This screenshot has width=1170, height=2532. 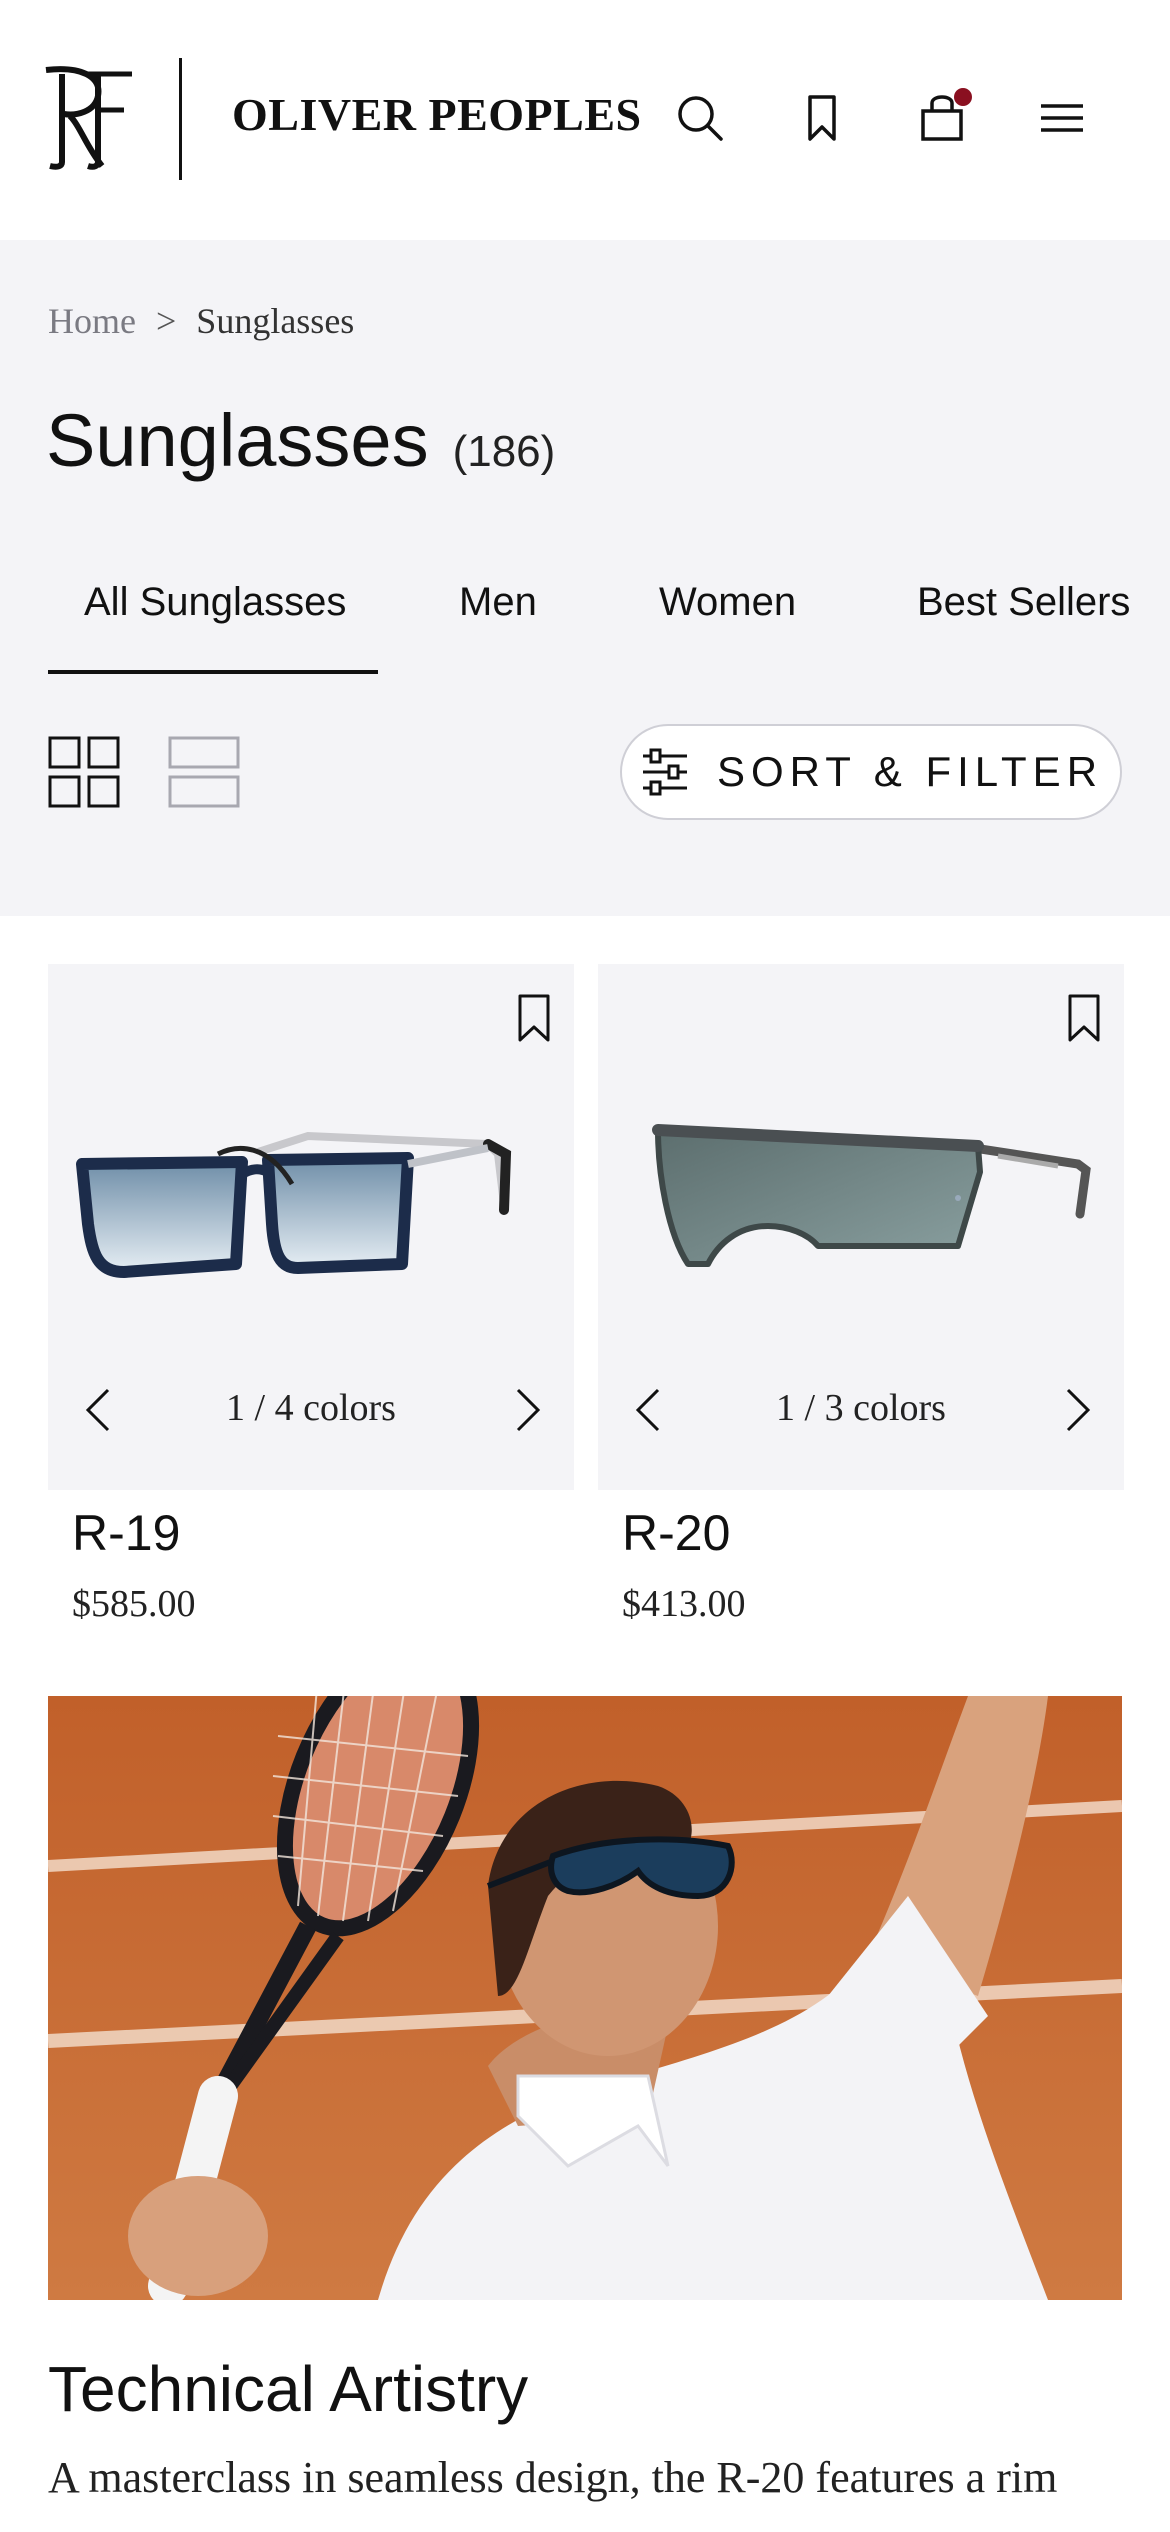 I want to click on grid-view-icon, so click(x=84, y=772).